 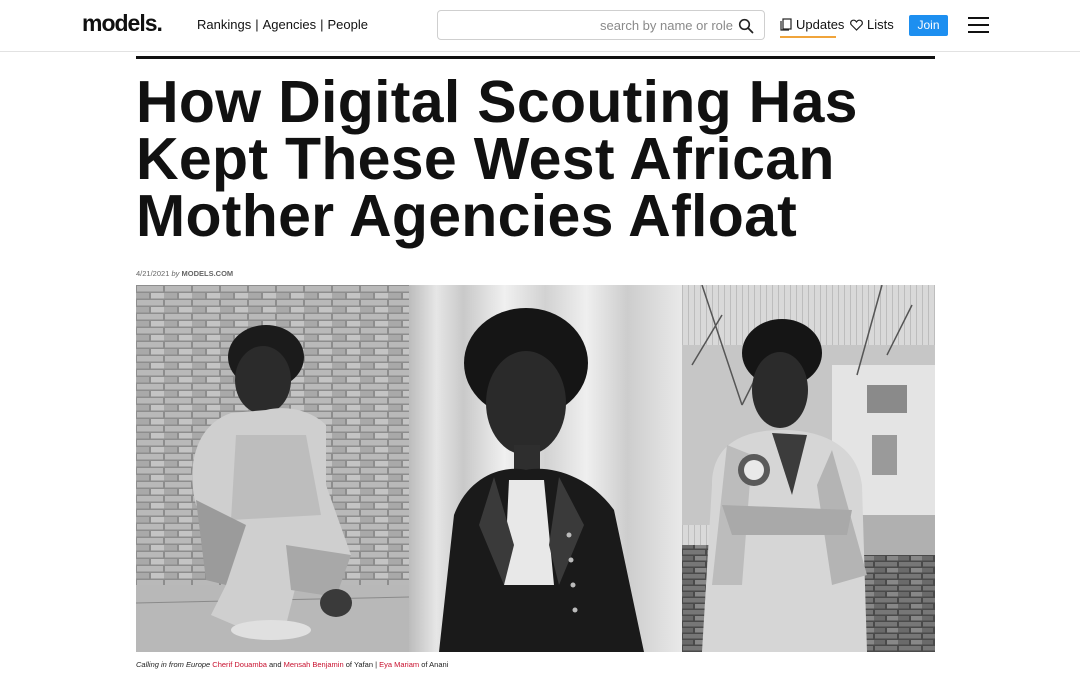 I want to click on search-icon, so click(x=746, y=26).